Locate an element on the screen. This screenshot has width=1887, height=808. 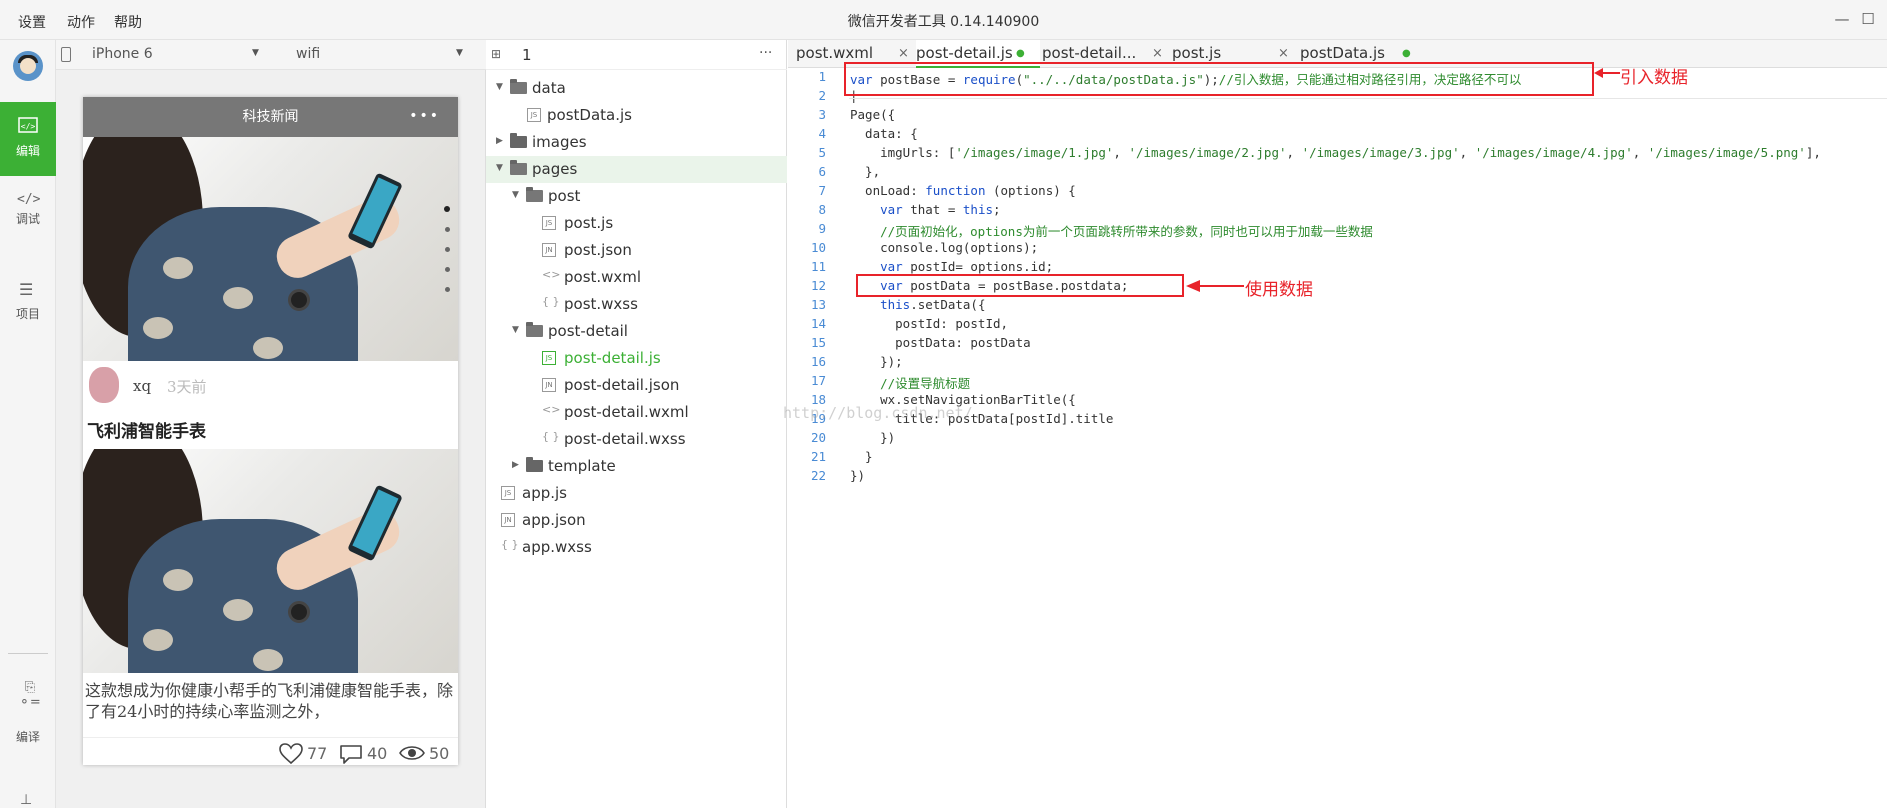
post-stats: 77 40 50 is located at coordinates (270, 751).